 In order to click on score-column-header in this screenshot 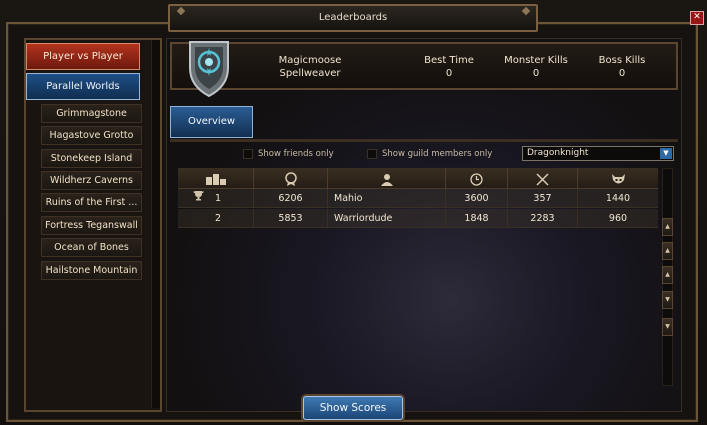, I will do `click(290, 178)`.